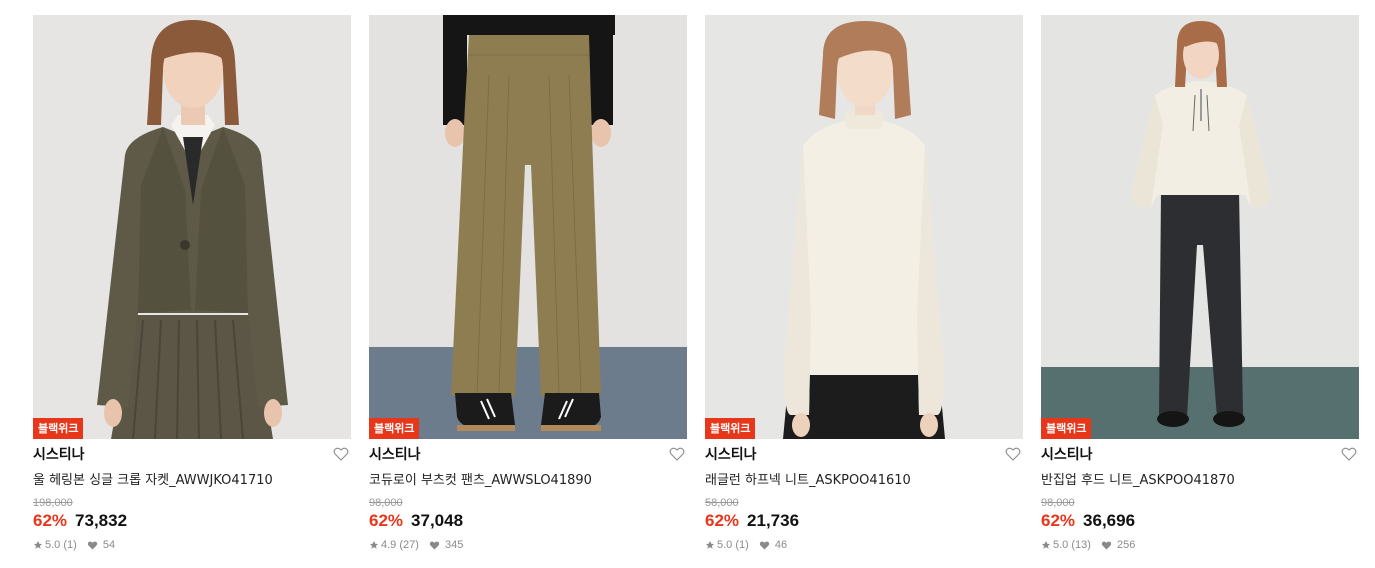 This screenshot has width=1375, height=568. What do you see at coordinates (192, 545) in the screenshot?
I see `product-meta: 5.0 (1) 54` at bounding box center [192, 545].